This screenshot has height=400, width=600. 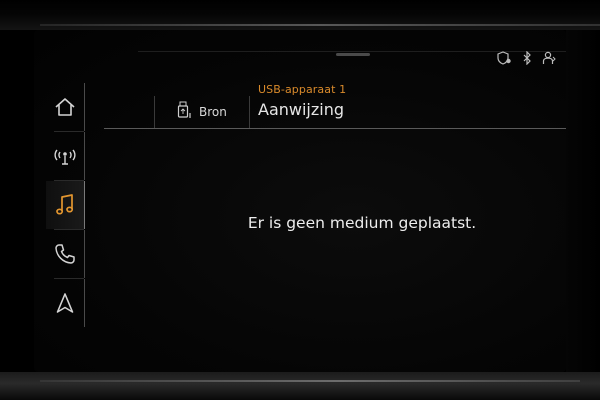 I want to click on music-note-icon, so click(x=65, y=204).